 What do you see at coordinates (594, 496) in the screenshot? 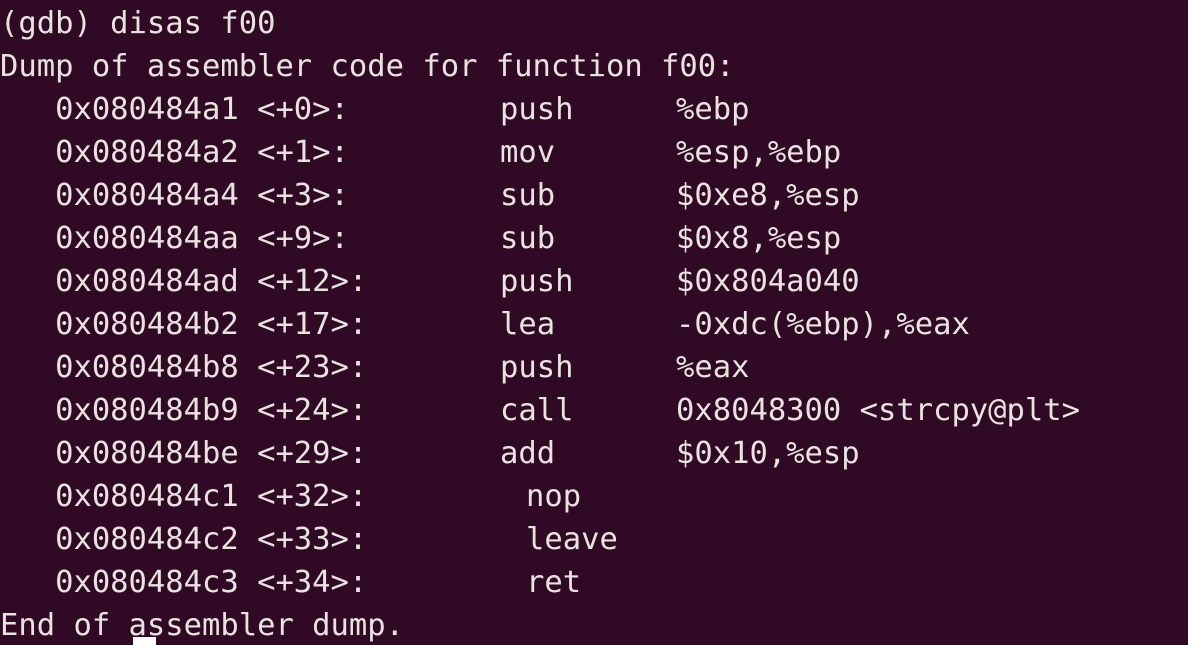
I see `disassembly-row: 0x080484c1 <+32>: nop` at bounding box center [594, 496].